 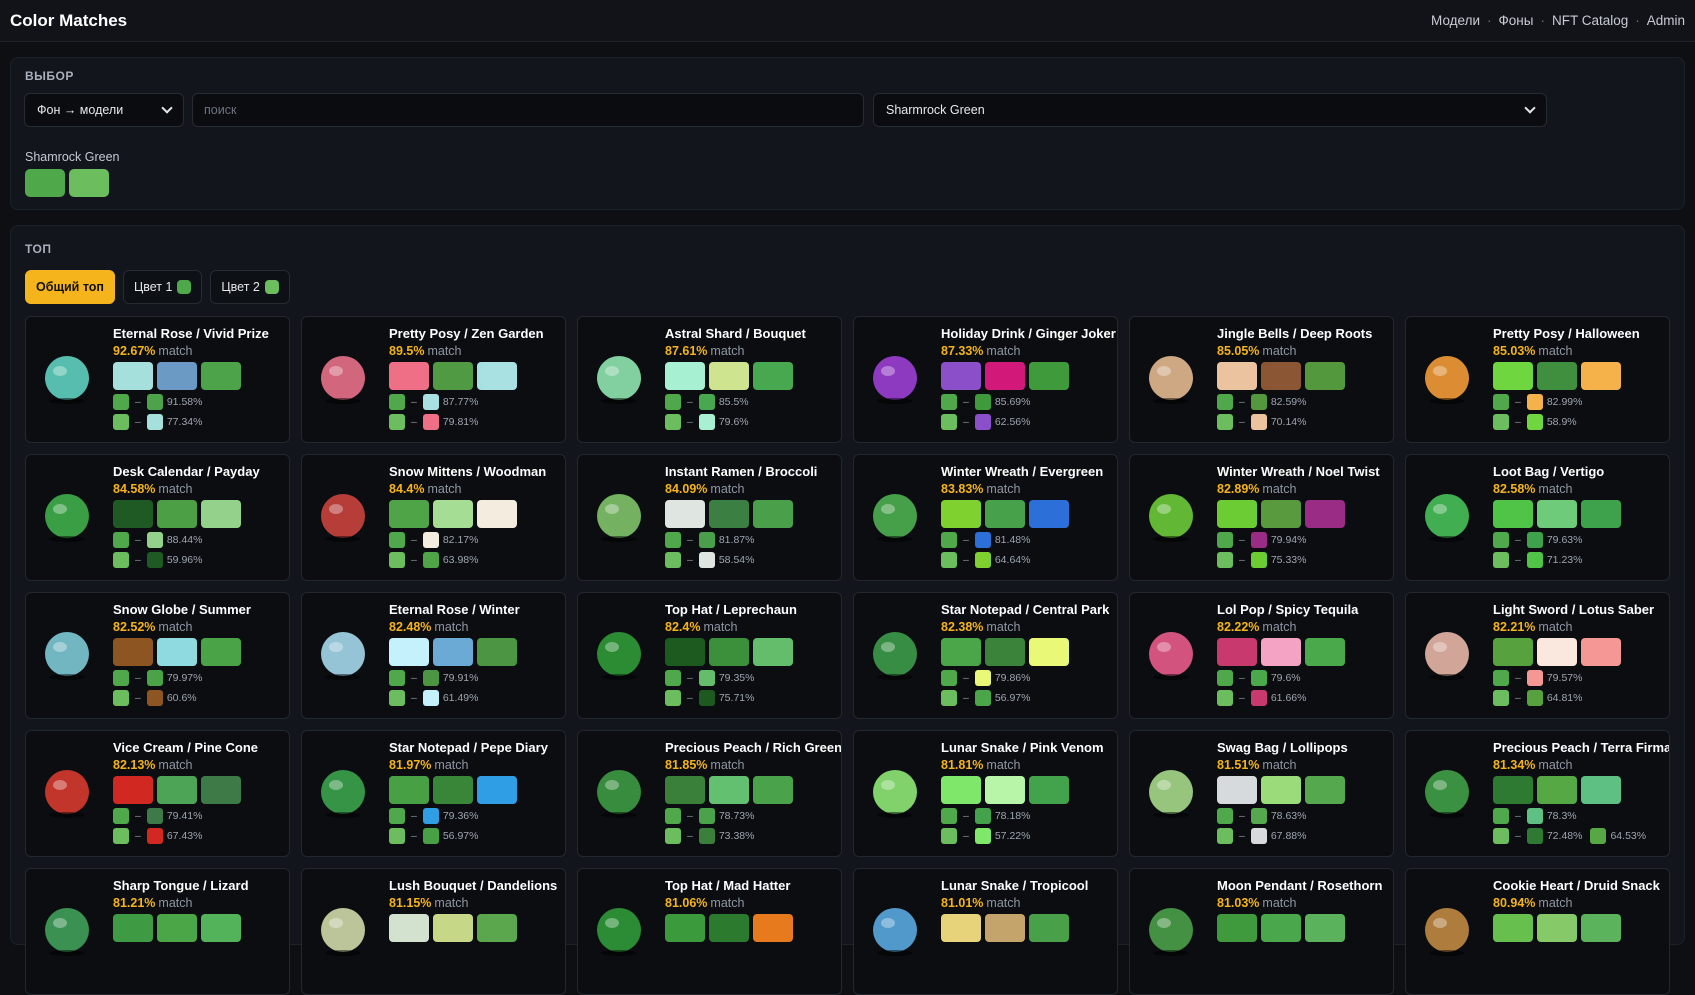 What do you see at coordinates (985, 931) in the screenshot?
I see `match-card: Lunar Snake / Tropicool 81.01% match` at bounding box center [985, 931].